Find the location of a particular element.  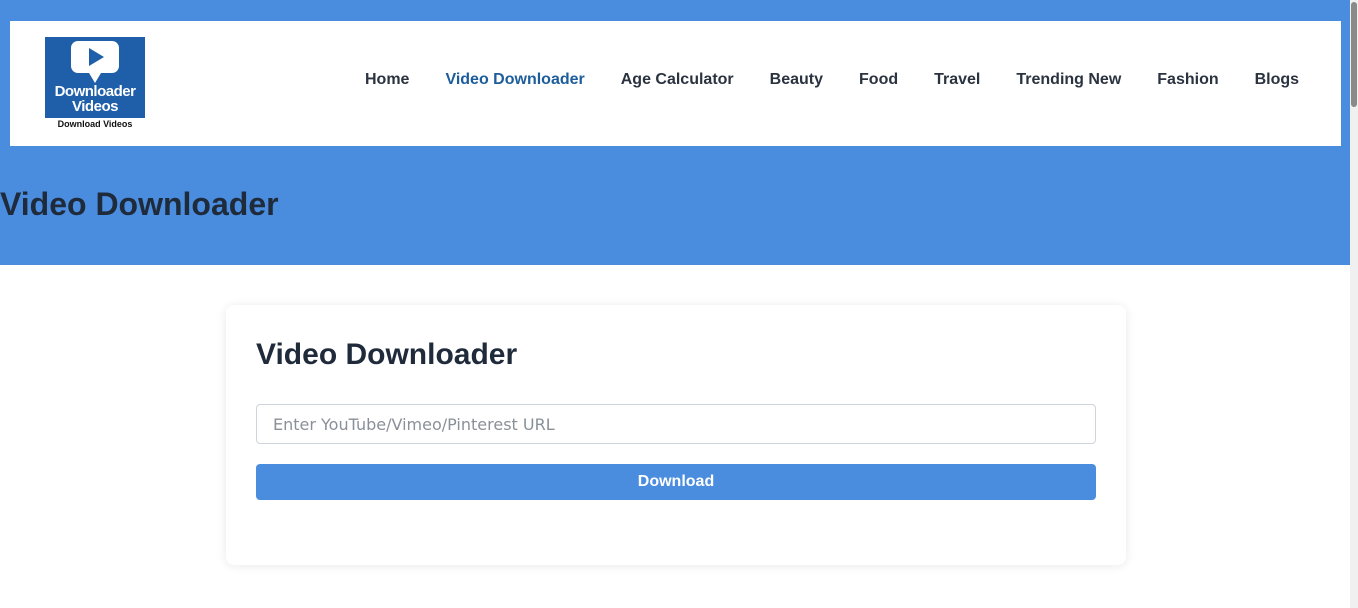

download-arrow-icon is located at coordinates (95, 78).